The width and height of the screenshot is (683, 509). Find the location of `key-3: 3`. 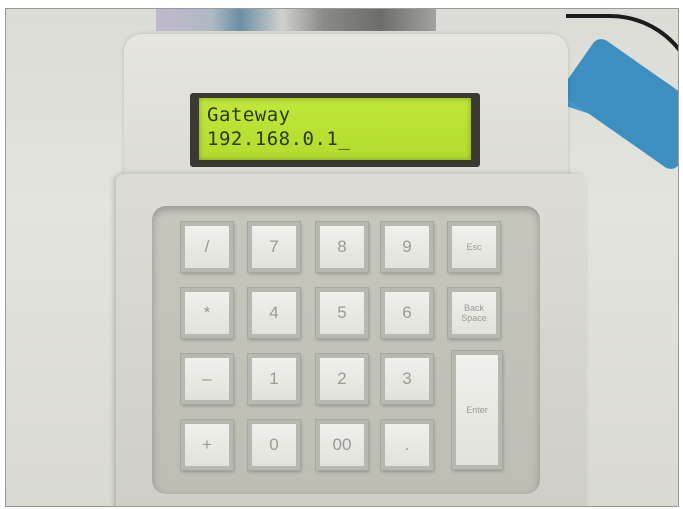

key-3: 3 is located at coordinates (407, 379).